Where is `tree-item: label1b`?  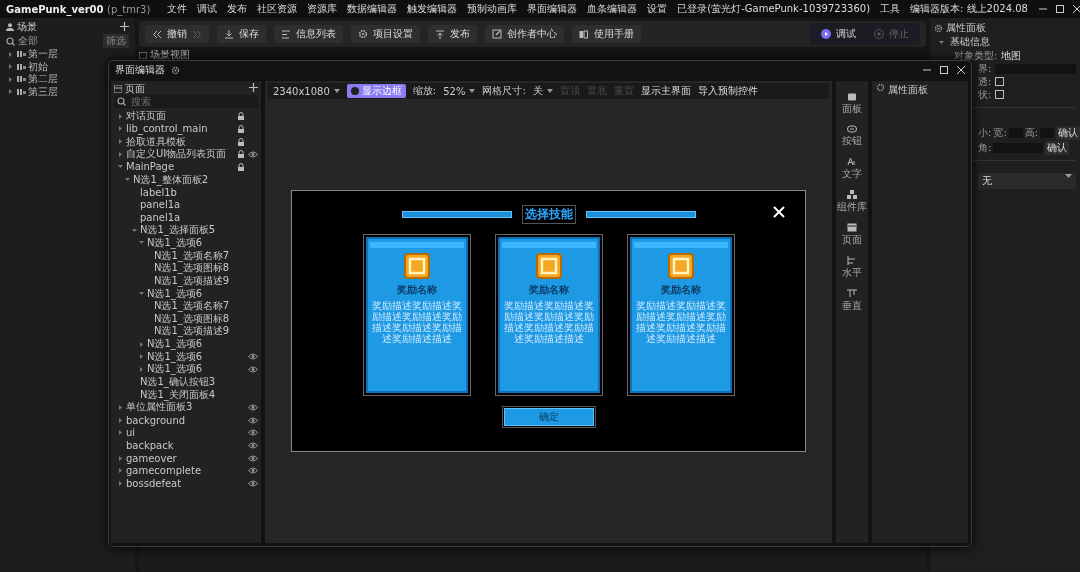 tree-item: label1b is located at coordinates (186, 192).